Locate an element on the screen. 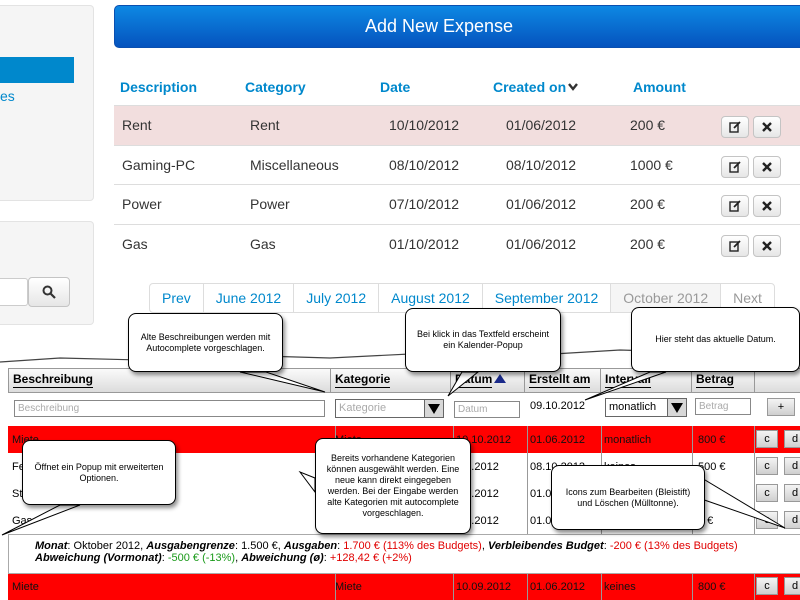  summary-dev-prev: -500 € (-13%) is located at coordinates (201, 558).